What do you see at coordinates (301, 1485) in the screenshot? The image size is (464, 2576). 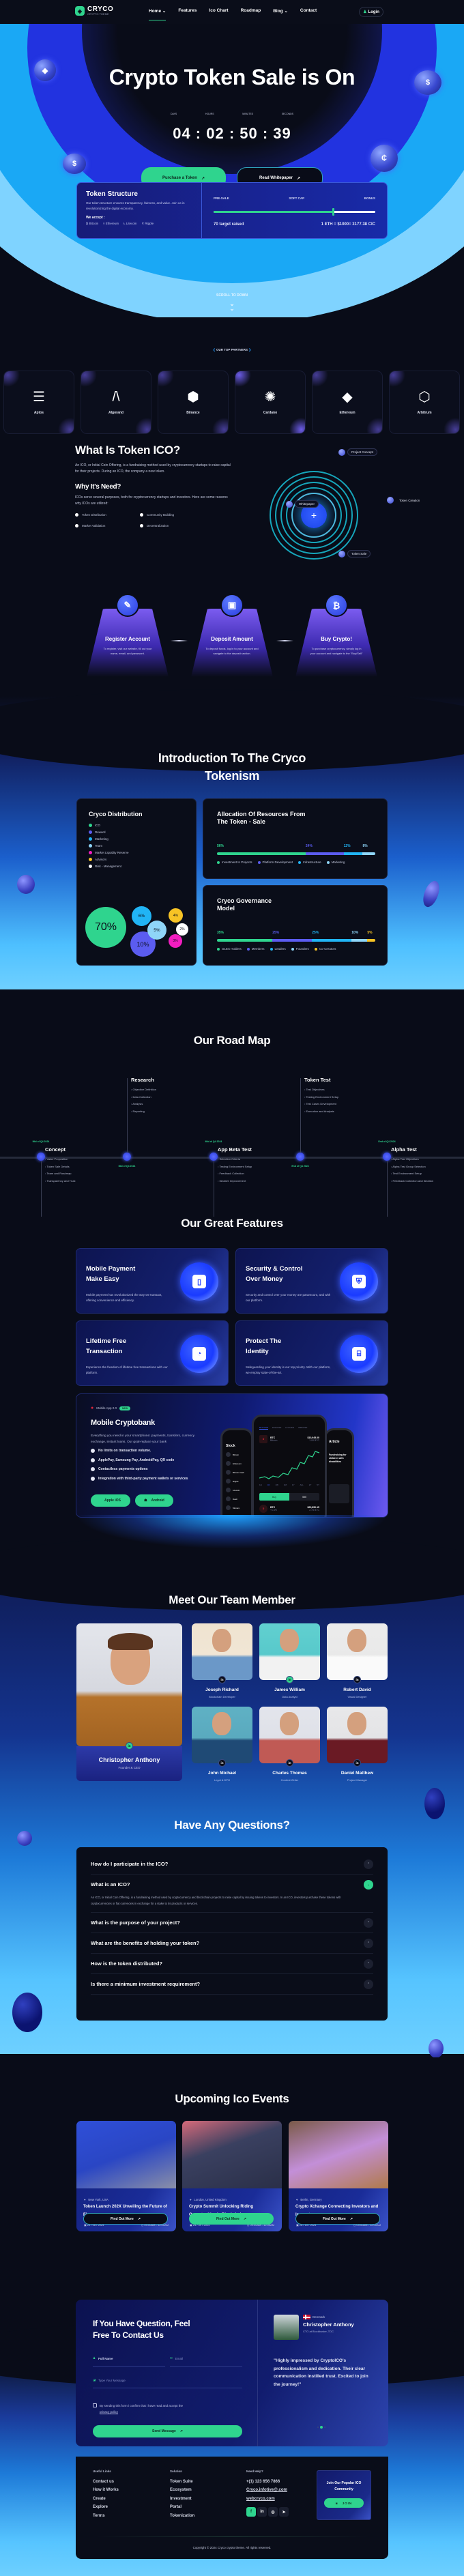 I see `phone-range: ALL` at bounding box center [301, 1485].